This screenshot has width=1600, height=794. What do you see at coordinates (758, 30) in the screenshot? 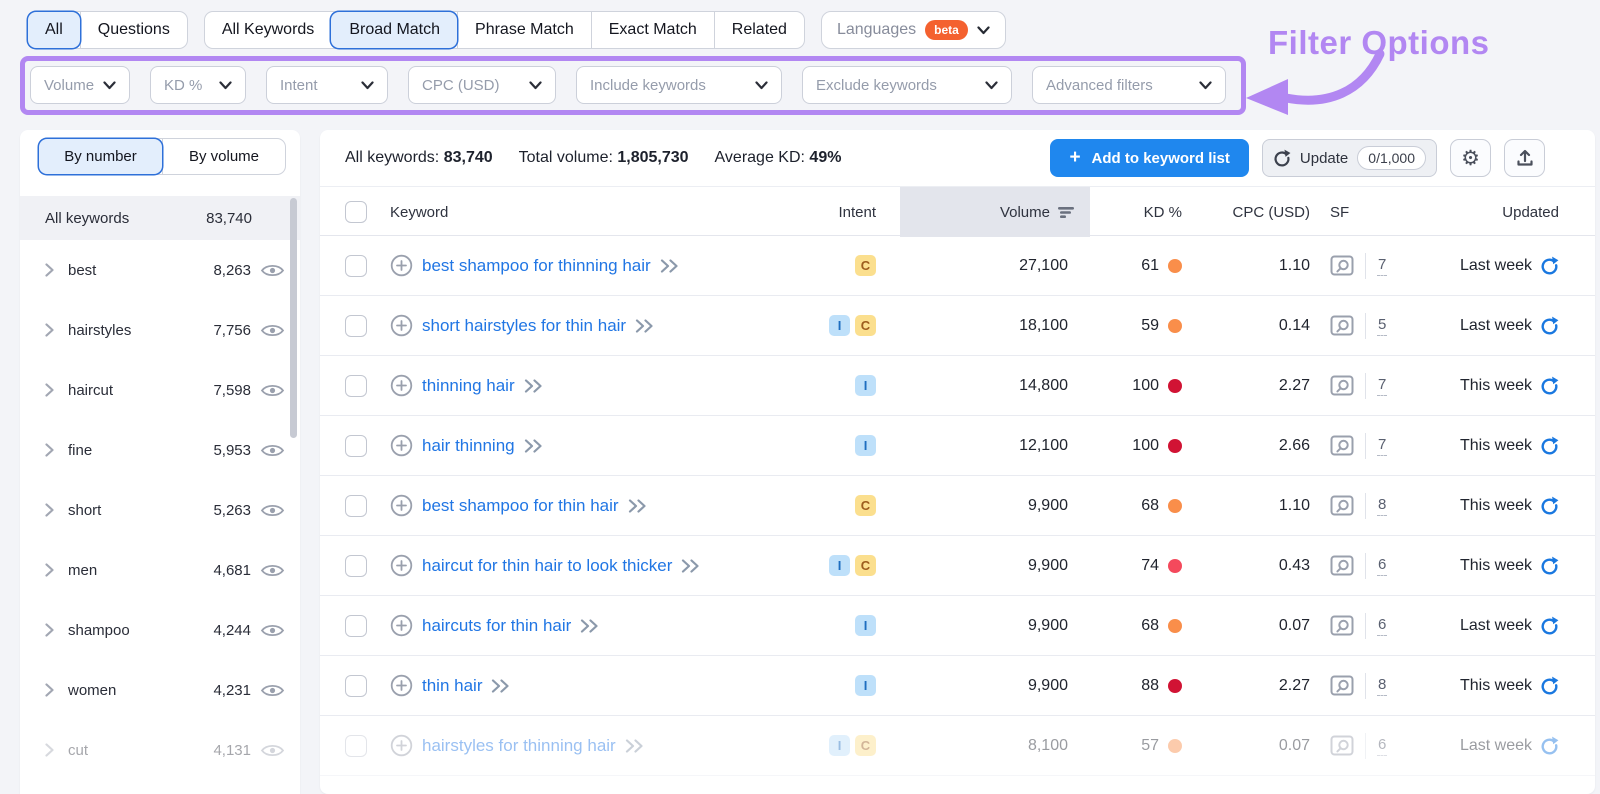
I see `tab-related: Related` at bounding box center [758, 30].